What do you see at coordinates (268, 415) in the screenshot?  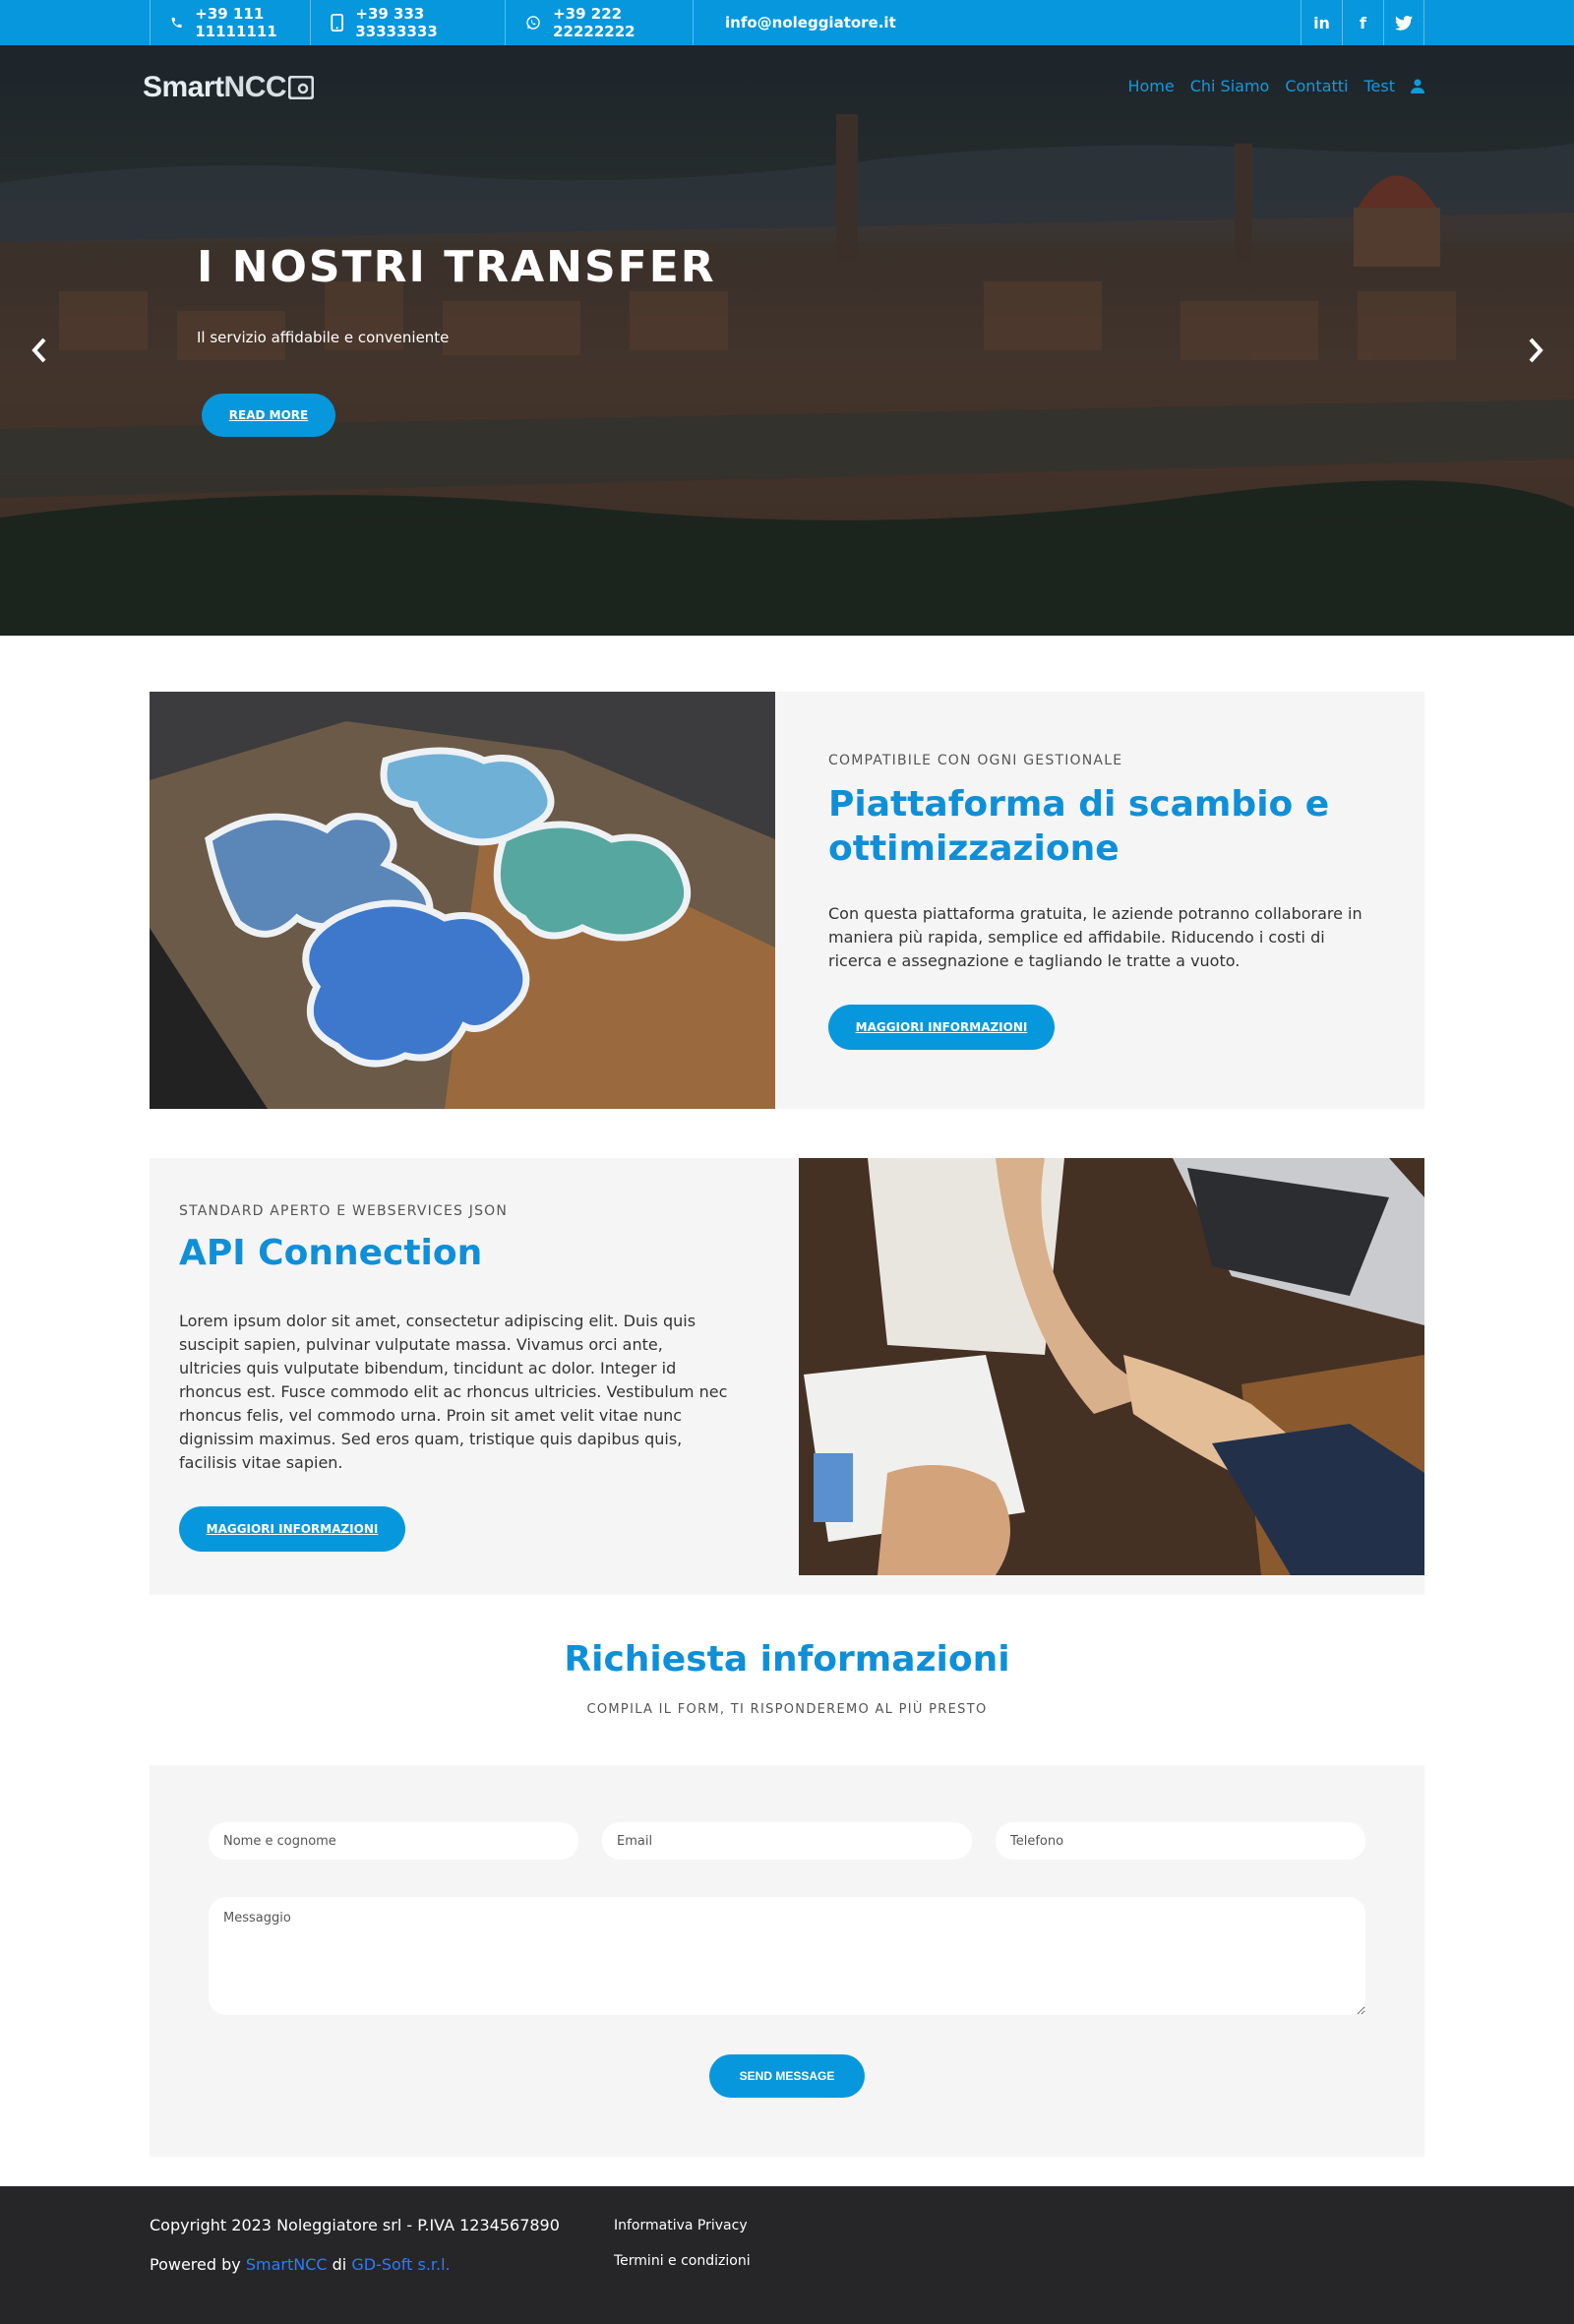 I see `read-more-button: READ MORE` at bounding box center [268, 415].